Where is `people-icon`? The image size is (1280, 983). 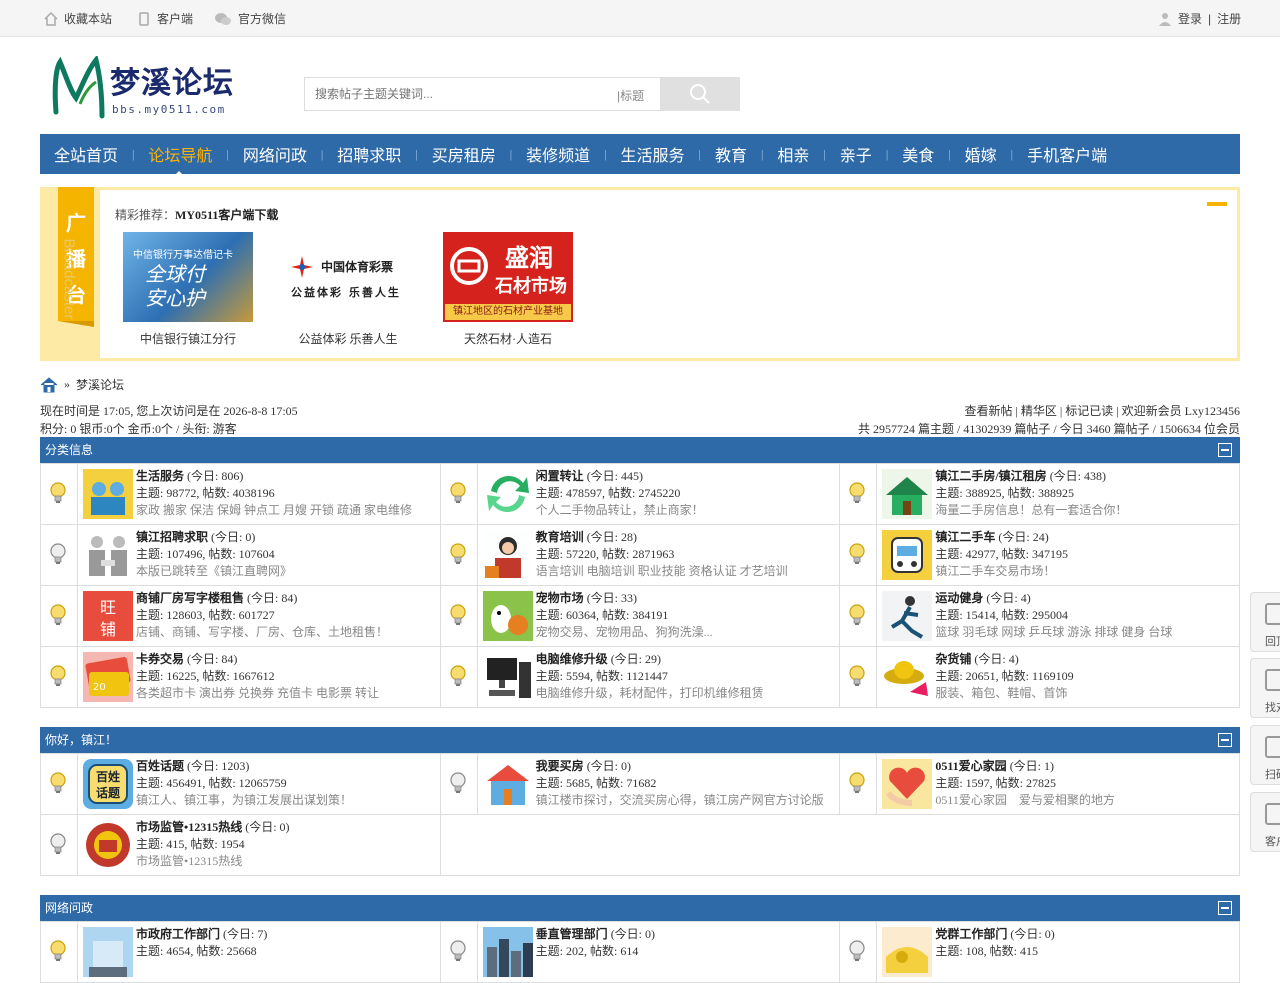
people-icon is located at coordinates (108, 494).